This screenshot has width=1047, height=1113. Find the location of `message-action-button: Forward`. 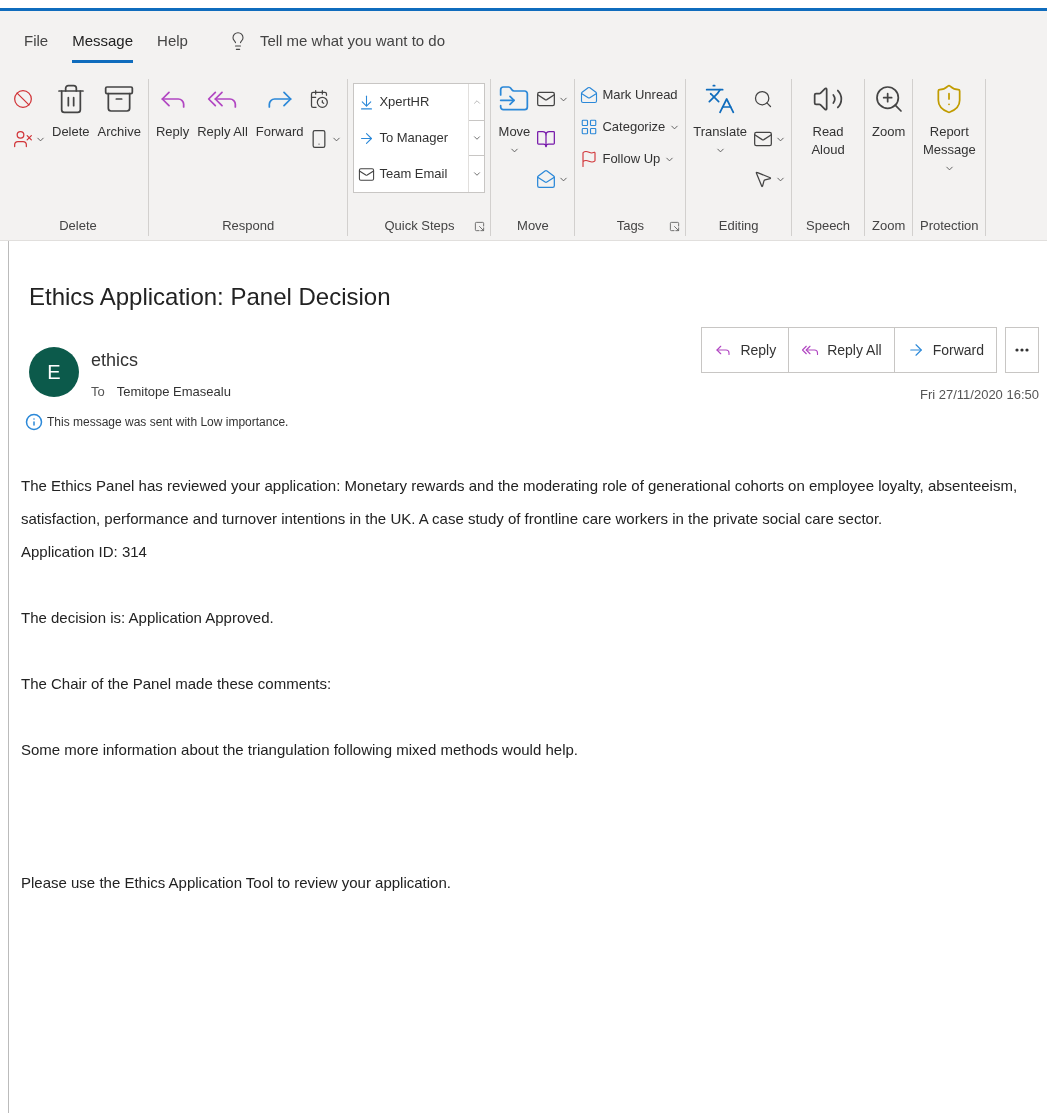

message-action-button: Forward is located at coordinates (944, 350).